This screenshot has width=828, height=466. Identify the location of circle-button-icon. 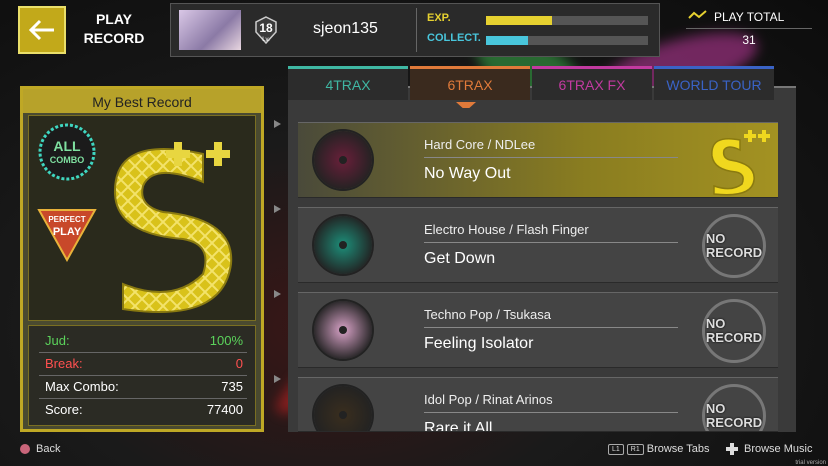
(25, 449).